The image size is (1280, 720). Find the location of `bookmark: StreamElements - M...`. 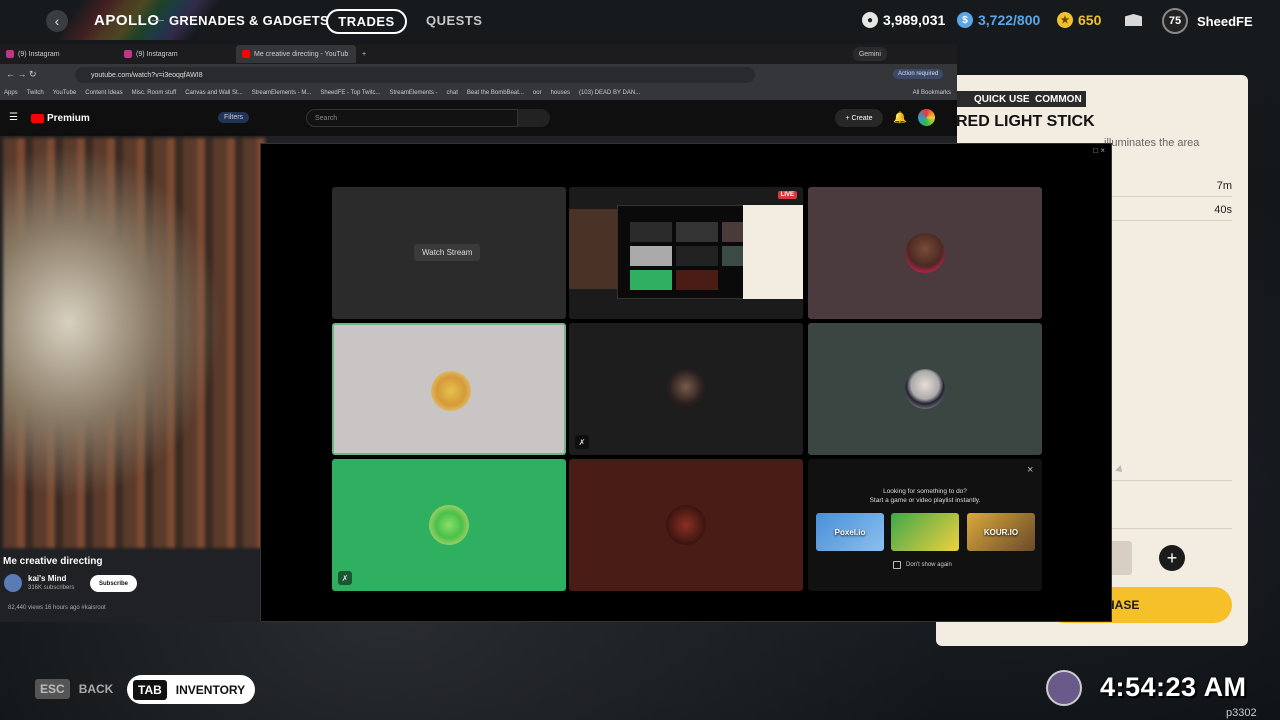

bookmark: StreamElements - M... is located at coordinates (282, 93).